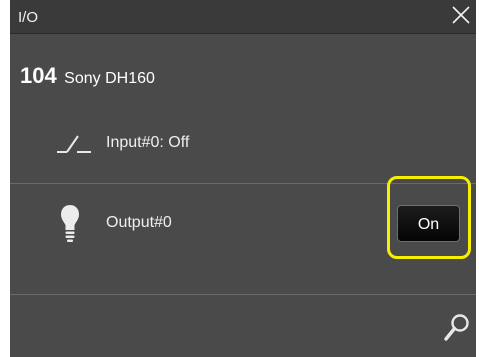 The height and width of the screenshot is (357, 479). Describe the element at coordinates (148, 142) in the screenshot. I see `input-status-label: Input#0: Off` at that location.